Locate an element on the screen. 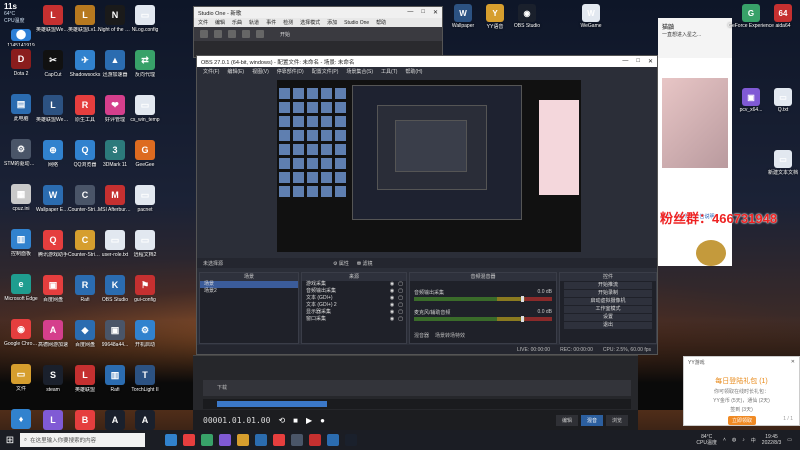 The image size is (800, 450). desktop-icon: ⚑ gui-config is located at coordinates (145, 294).